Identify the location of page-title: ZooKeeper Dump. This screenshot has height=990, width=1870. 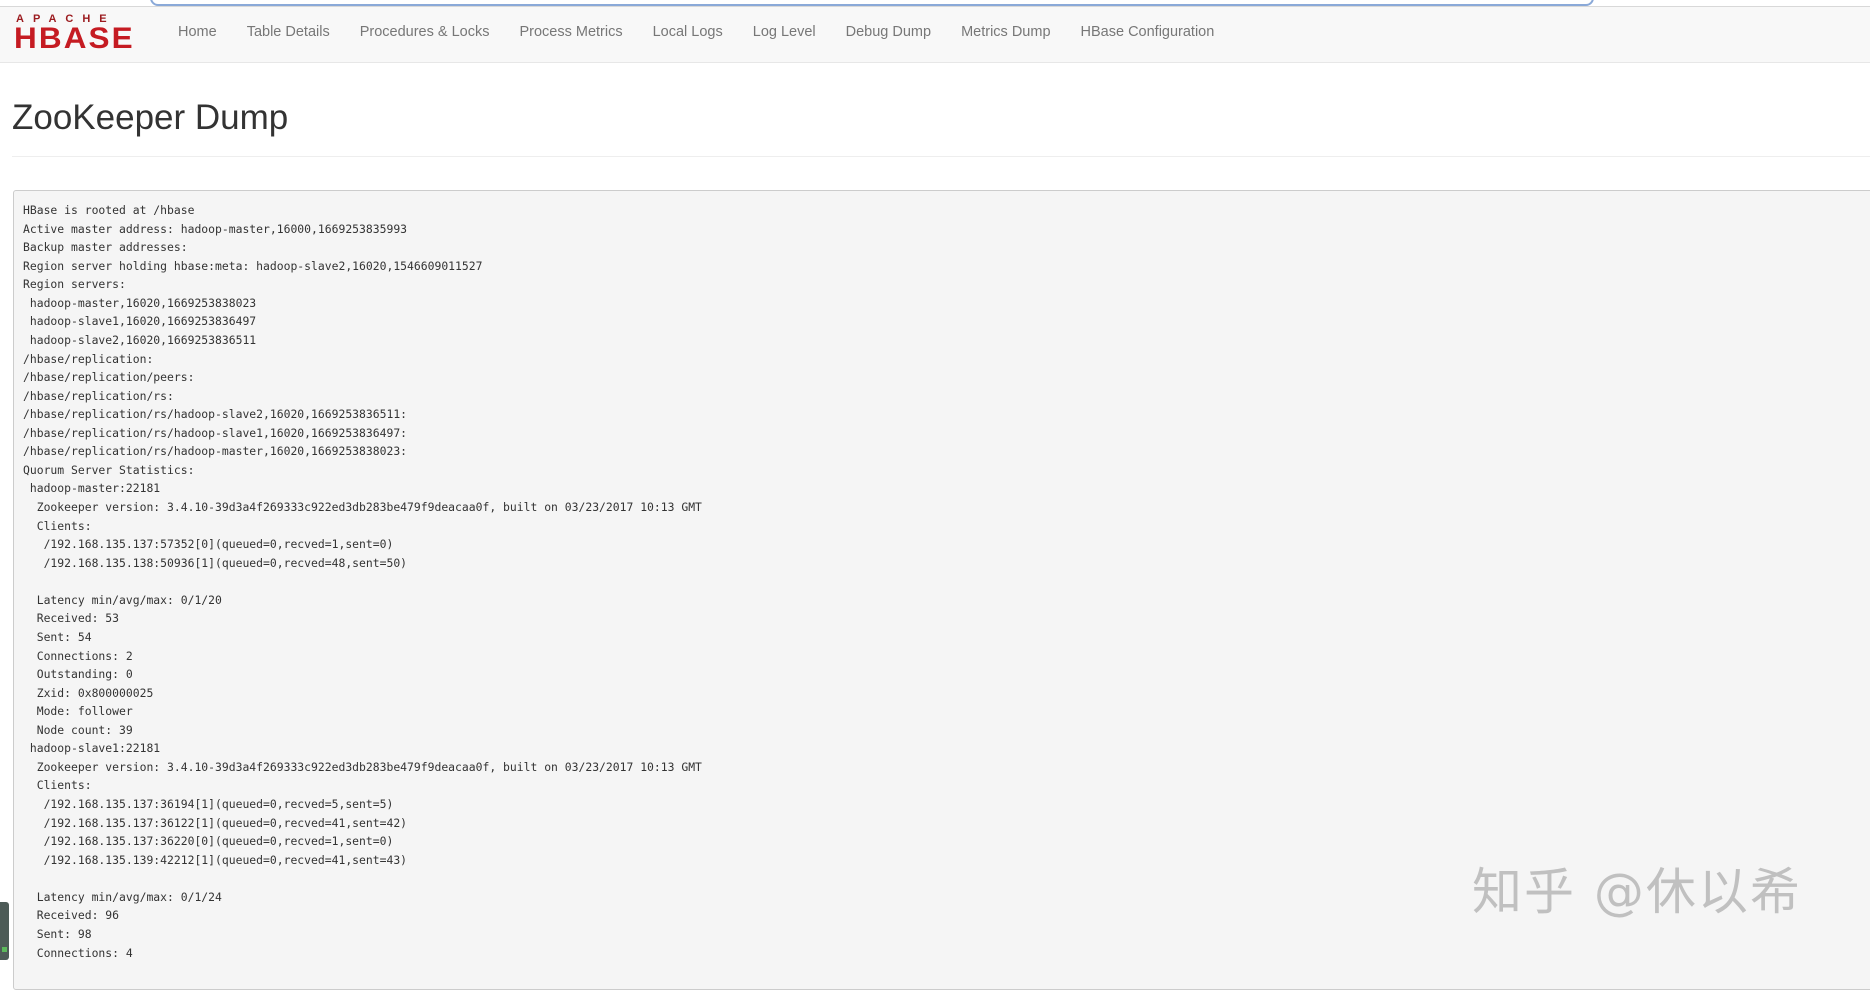
(150, 117).